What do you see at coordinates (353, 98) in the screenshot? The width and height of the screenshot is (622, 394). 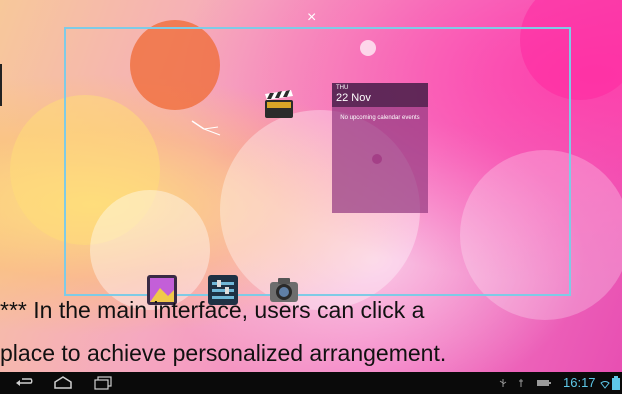 I see `calendar-date: 22 Nov` at bounding box center [353, 98].